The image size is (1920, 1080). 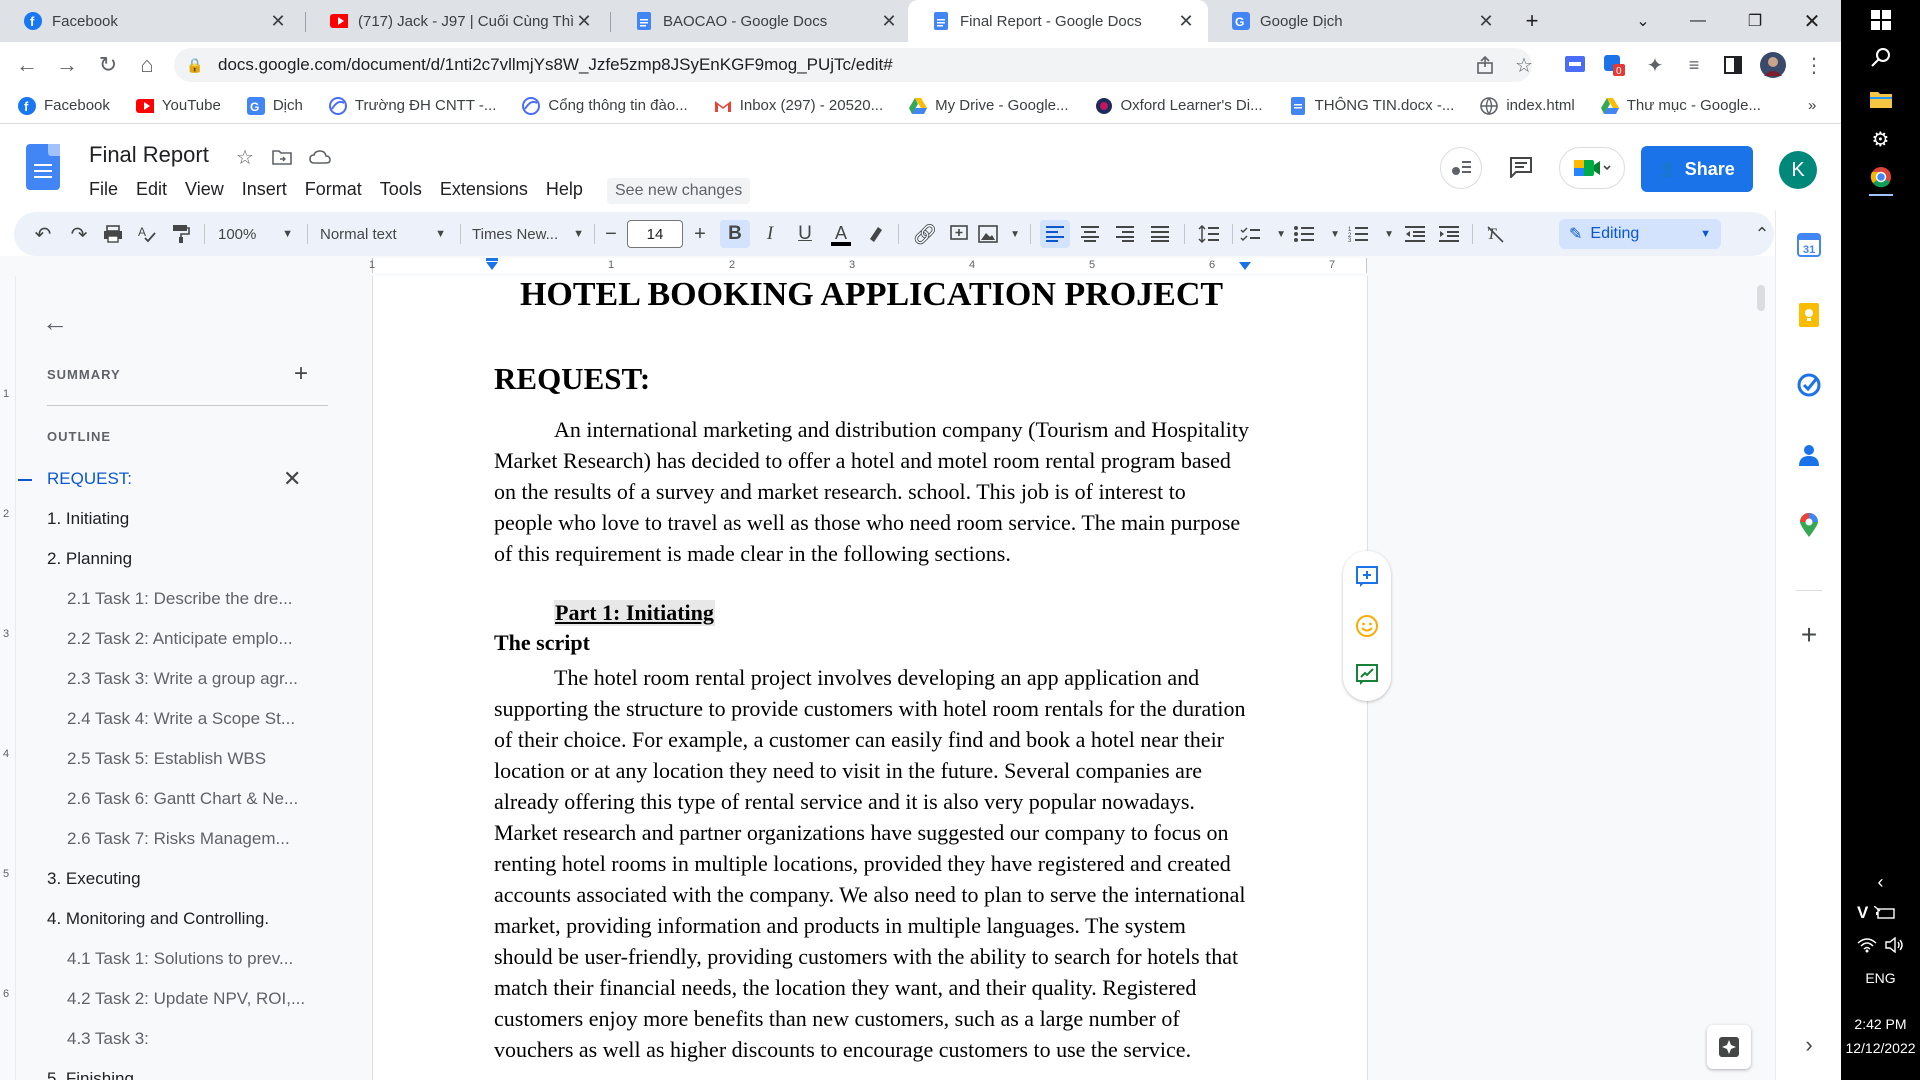 What do you see at coordinates (1809, 525) in the screenshot?
I see `maps-icon` at bounding box center [1809, 525].